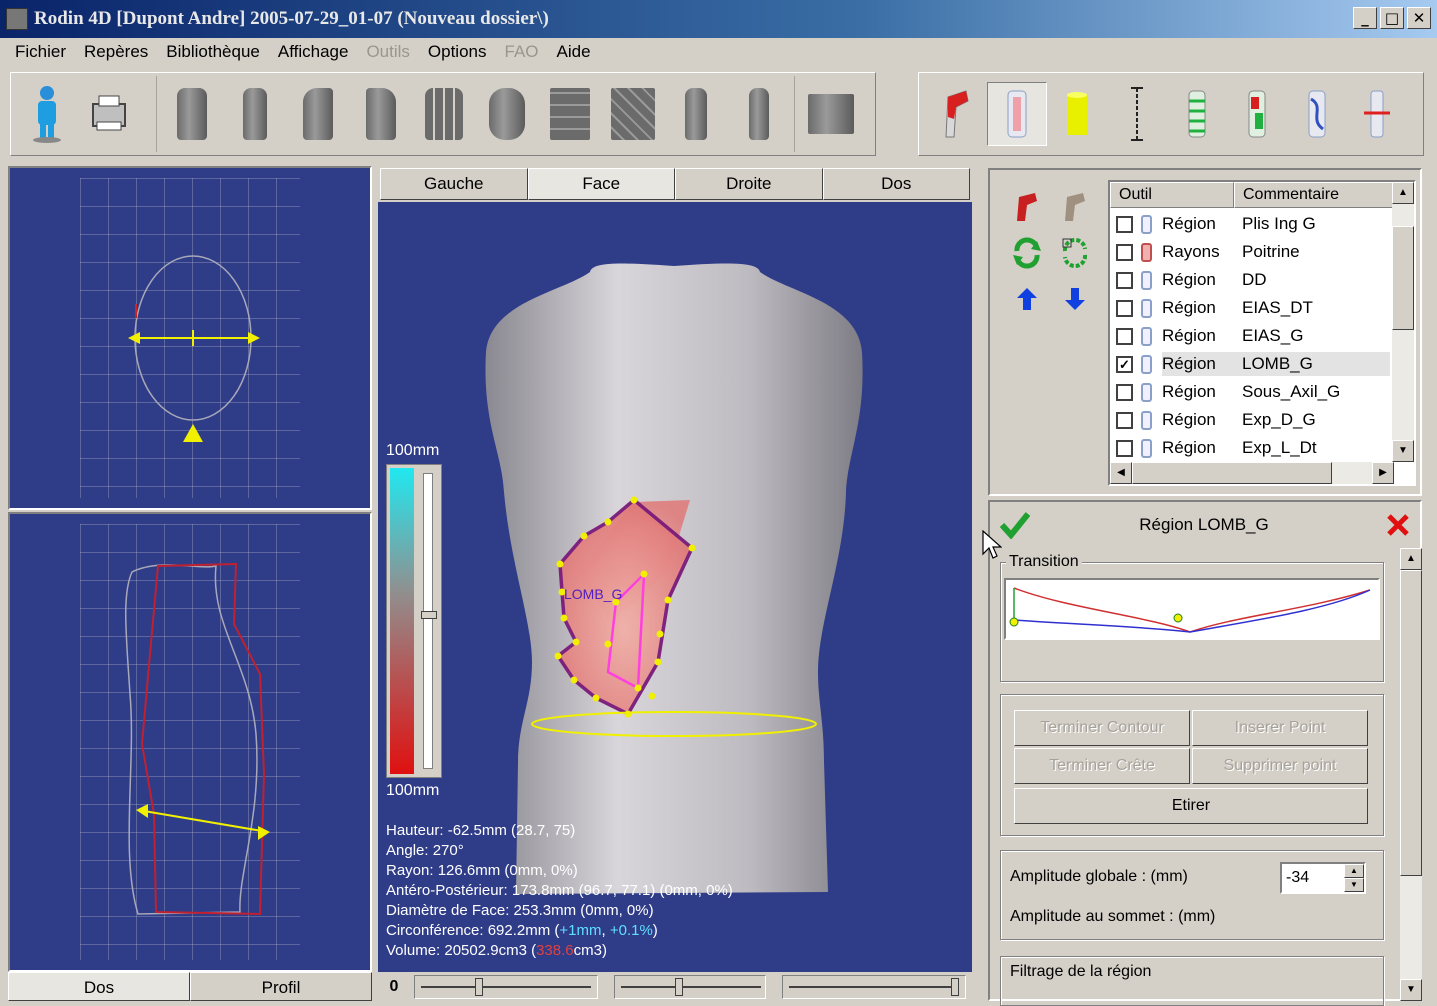 The height and width of the screenshot is (1006, 1437). I want to click on amplitude-globale-label: Amplitude globale : (mm), so click(1099, 876).